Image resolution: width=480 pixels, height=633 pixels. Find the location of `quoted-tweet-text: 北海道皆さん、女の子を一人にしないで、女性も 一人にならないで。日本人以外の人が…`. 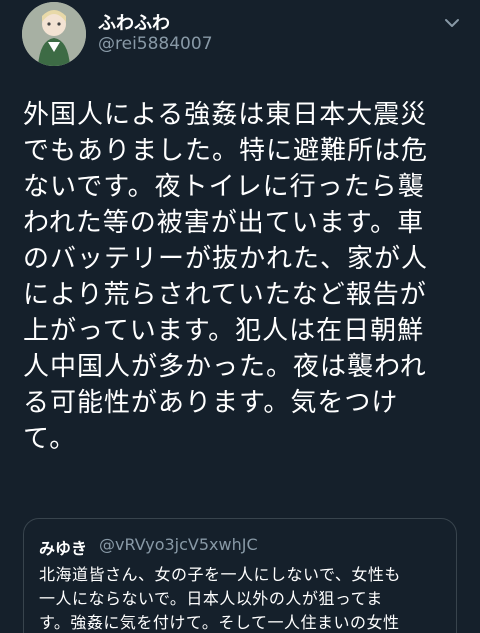

quoted-tweet-text: 北海道皆さん、女の子を一人にしないで、女性も 一人にならないで。日本人以外の人が… is located at coordinates (244, 598).